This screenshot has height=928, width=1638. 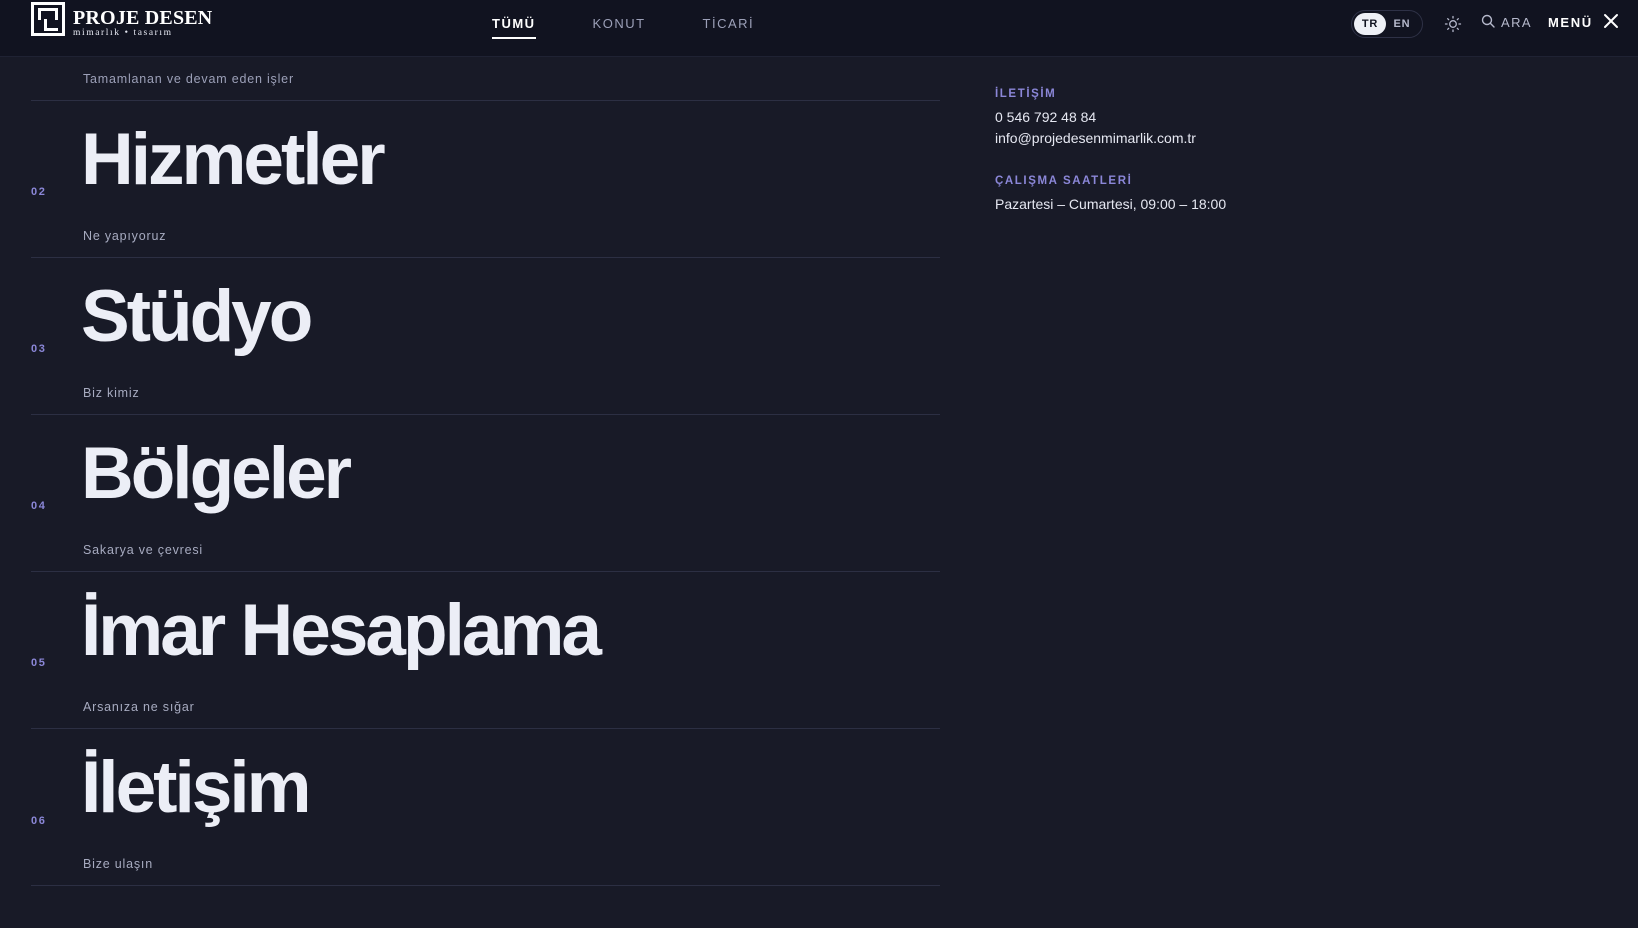 I want to click on item-subtitle: Bize ulaşın, so click(x=118, y=864).